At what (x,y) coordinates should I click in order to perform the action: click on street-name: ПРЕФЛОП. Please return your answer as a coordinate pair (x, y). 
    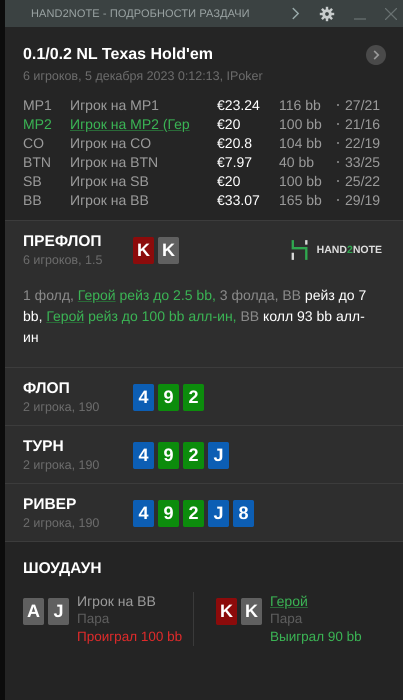
    Looking at the image, I should click on (63, 242).